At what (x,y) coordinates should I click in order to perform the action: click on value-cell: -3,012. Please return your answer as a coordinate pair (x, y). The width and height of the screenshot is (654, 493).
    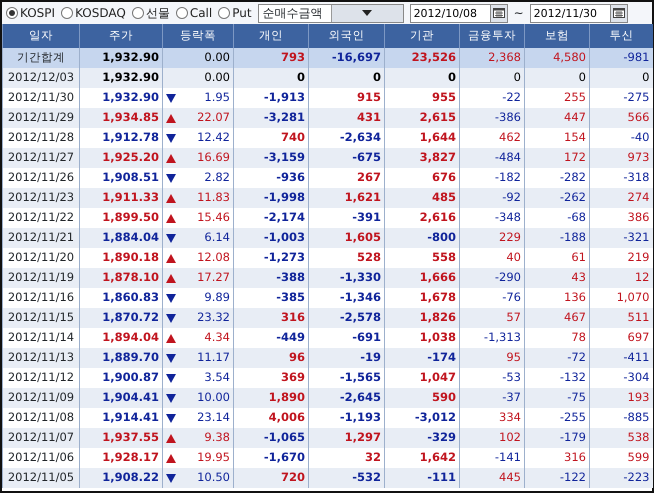
    Looking at the image, I should click on (422, 418).